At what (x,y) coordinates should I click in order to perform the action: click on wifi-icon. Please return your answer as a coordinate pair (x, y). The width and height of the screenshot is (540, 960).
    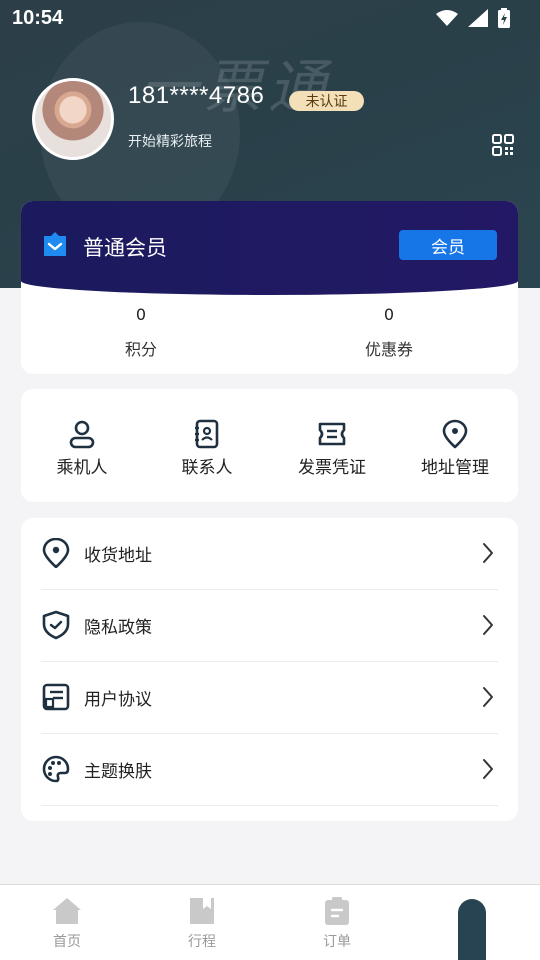
    Looking at the image, I should click on (447, 18).